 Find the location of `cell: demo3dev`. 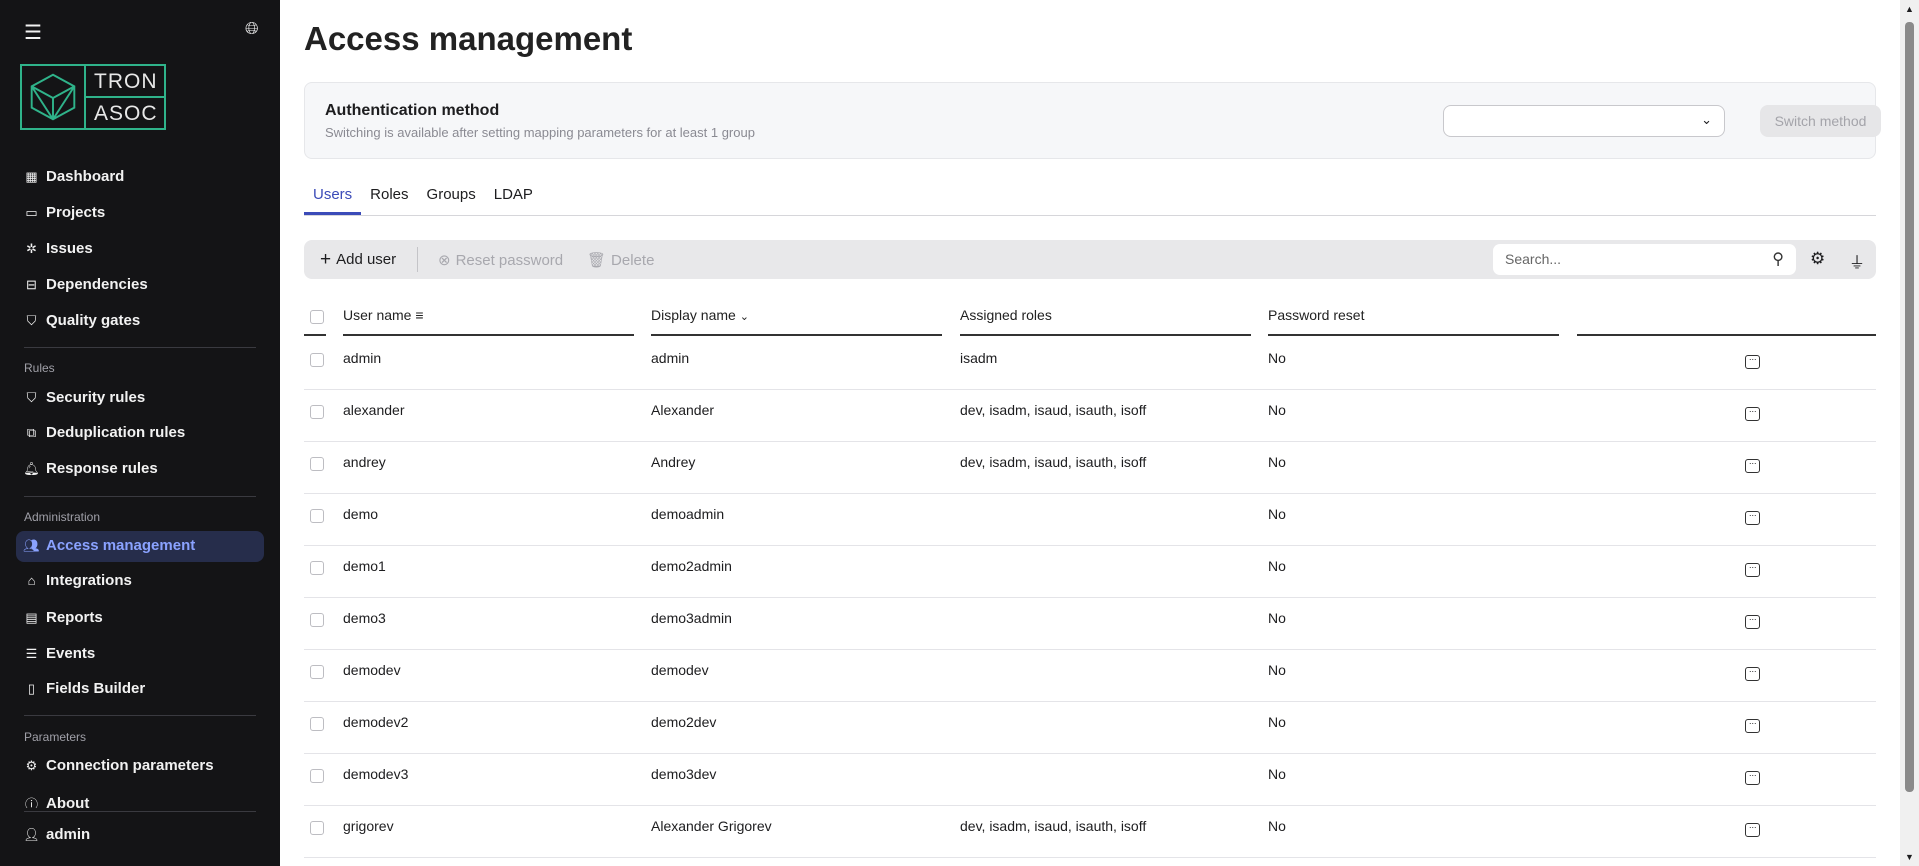

cell: demo3dev is located at coordinates (684, 774).